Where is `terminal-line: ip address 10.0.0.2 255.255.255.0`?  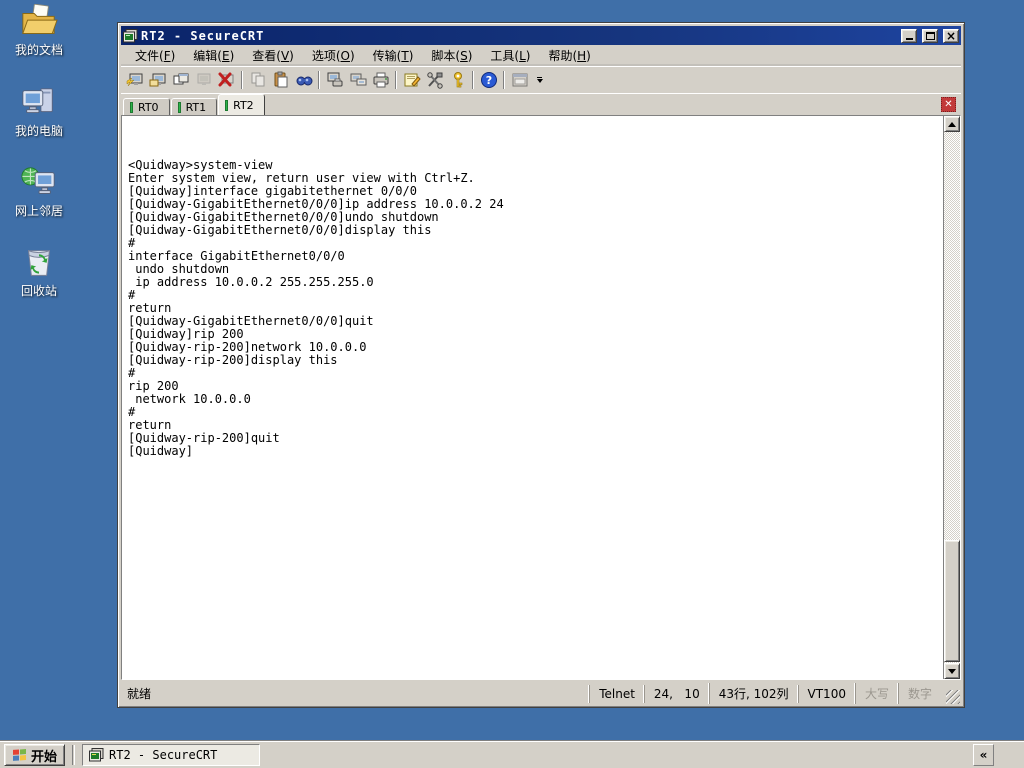 terminal-line: ip address 10.0.0.2 255.255.255.0 is located at coordinates (251, 282).